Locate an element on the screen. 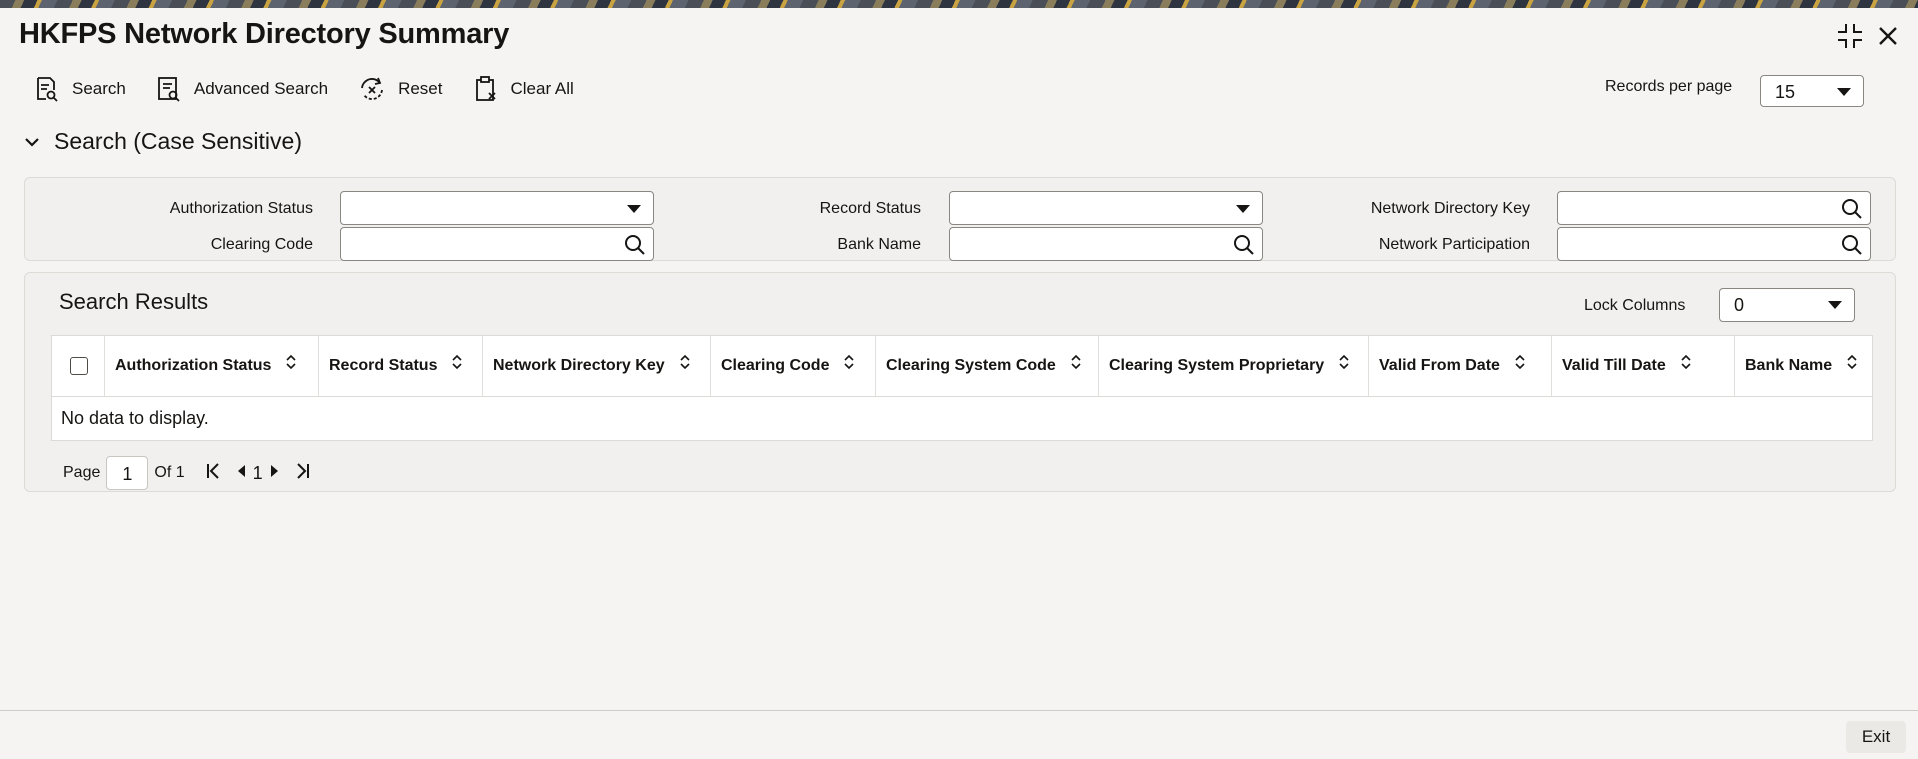 The width and height of the screenshot is (1918, 759). column-header-authorization-status: Authorization Status is located at coordinates (211, 366).